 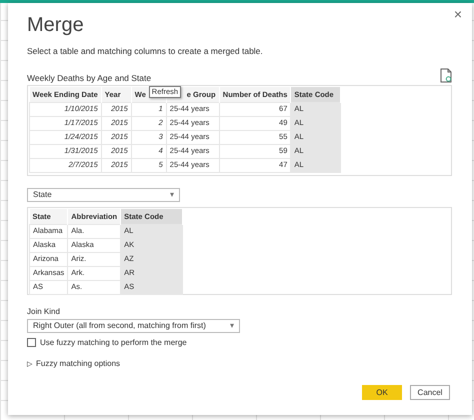 What do you see at coordinates (145, 51) in the screenshot?
I see `description-text: Select a table and matching columns to create a merged table.` at bounding box center [145, 51].